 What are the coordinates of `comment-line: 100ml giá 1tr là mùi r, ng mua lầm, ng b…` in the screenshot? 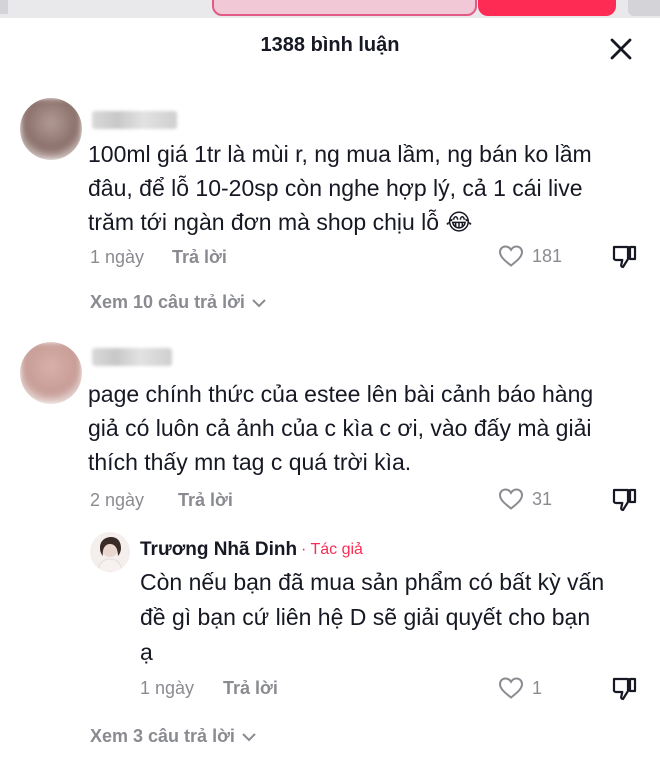 It's located at (340, 154).